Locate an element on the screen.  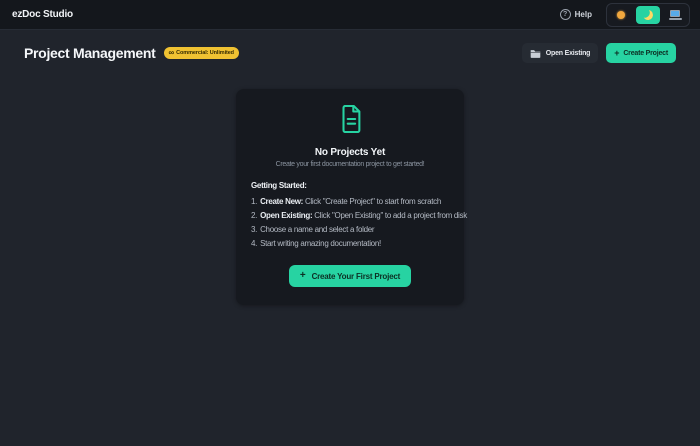
laptop-icon is located at coordinates (675, 14).